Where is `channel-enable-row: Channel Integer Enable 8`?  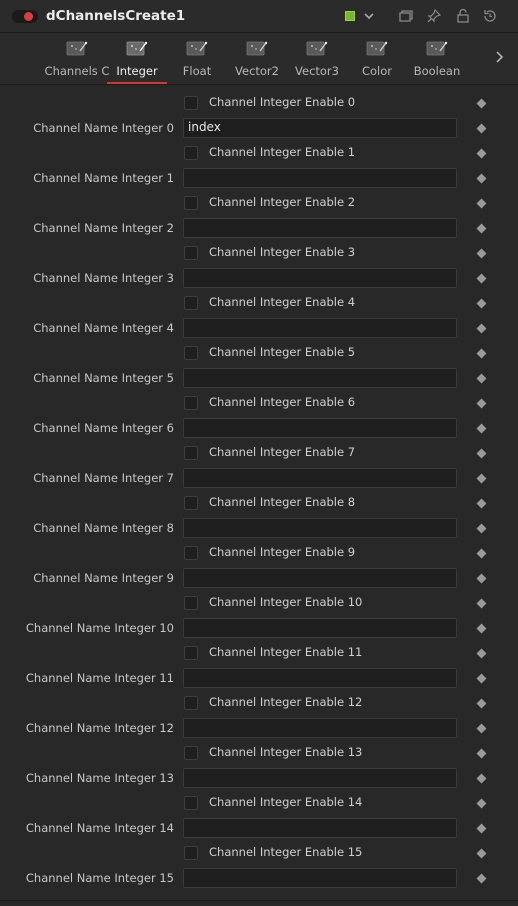
channel-enable-row: Channel Integer Enable 8 is located at coordinates (259, 503).